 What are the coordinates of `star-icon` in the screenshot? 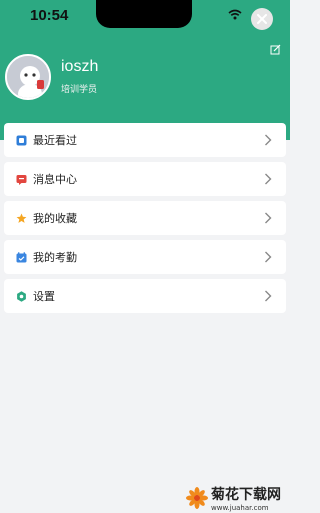 It's located at (21, 218).